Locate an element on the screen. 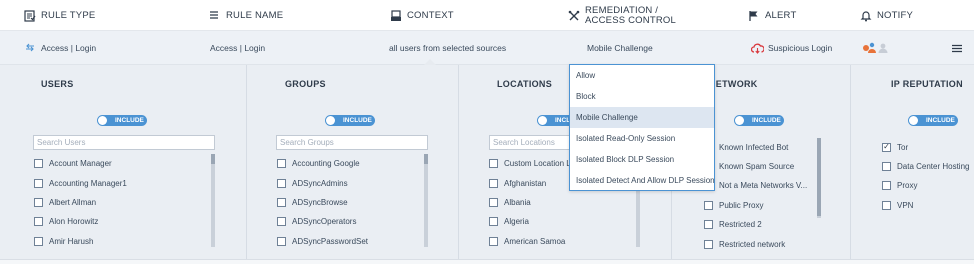 This screenshot has height=264, width=974. list-item-label: VPN is located at coordinates (905, 205).